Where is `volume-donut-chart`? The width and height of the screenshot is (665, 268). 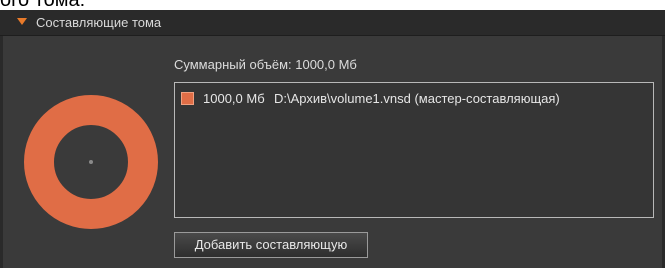
volume-donut-chart is located at coordinates (91, 162).